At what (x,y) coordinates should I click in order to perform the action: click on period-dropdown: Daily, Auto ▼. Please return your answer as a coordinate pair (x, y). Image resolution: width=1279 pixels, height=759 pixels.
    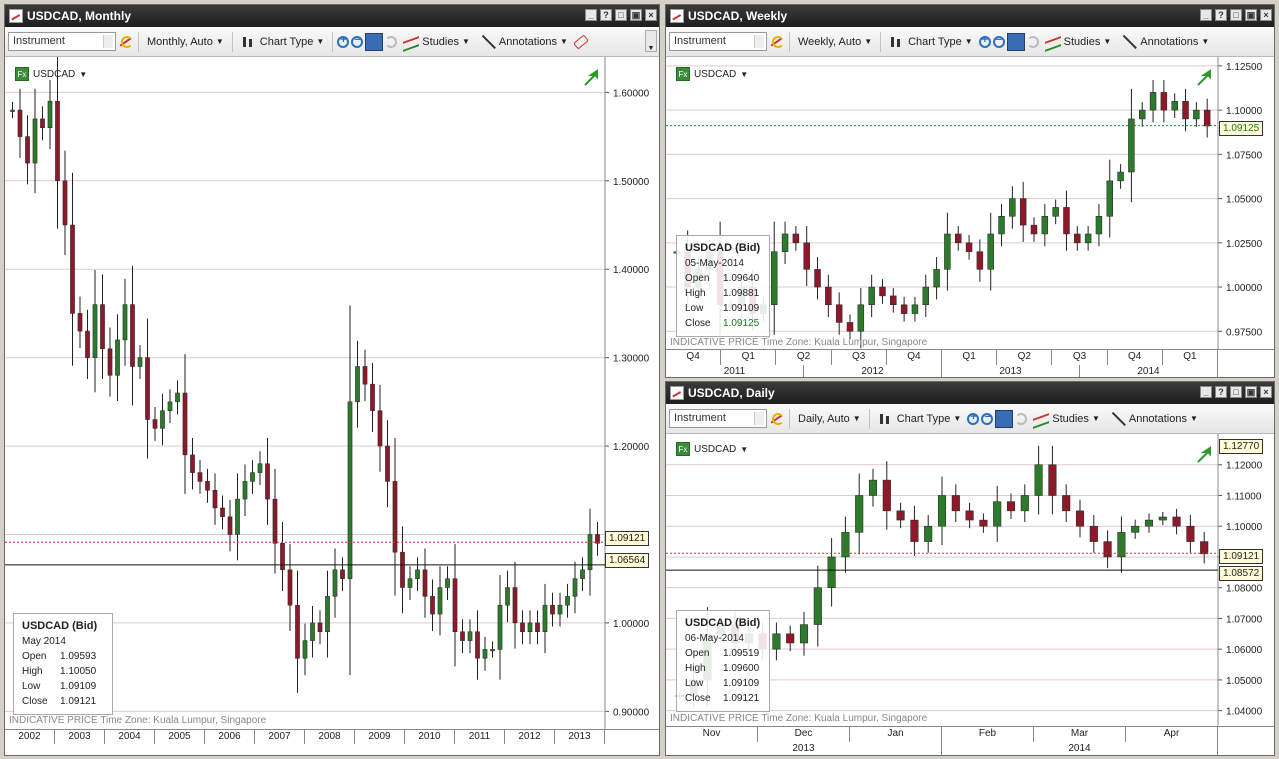
    Looking at the image, I should click on (829, 419).